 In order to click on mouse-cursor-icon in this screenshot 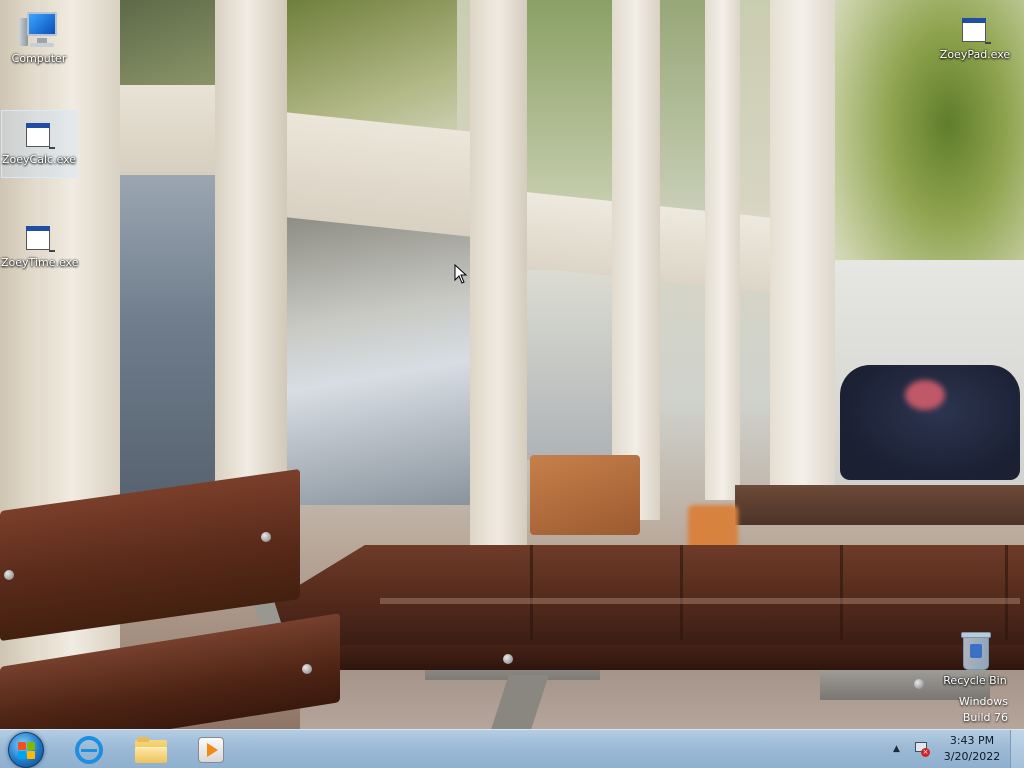, I will do `click(461, 274)`.